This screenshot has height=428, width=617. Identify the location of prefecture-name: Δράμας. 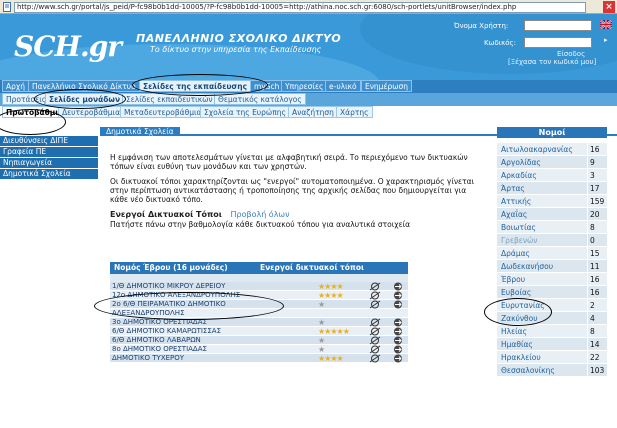
(515, 253).